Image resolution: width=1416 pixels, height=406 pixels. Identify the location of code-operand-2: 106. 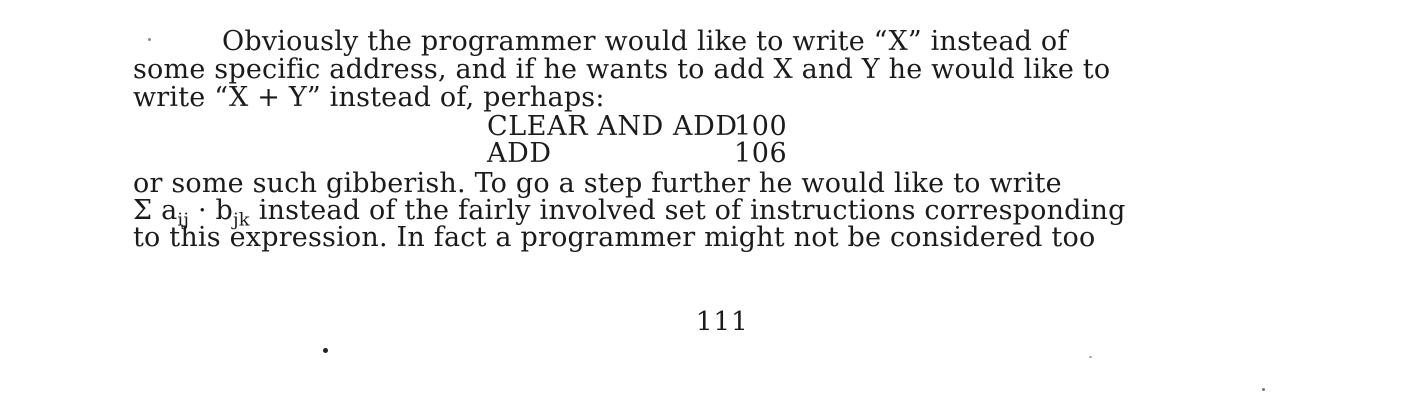
(761, 153).